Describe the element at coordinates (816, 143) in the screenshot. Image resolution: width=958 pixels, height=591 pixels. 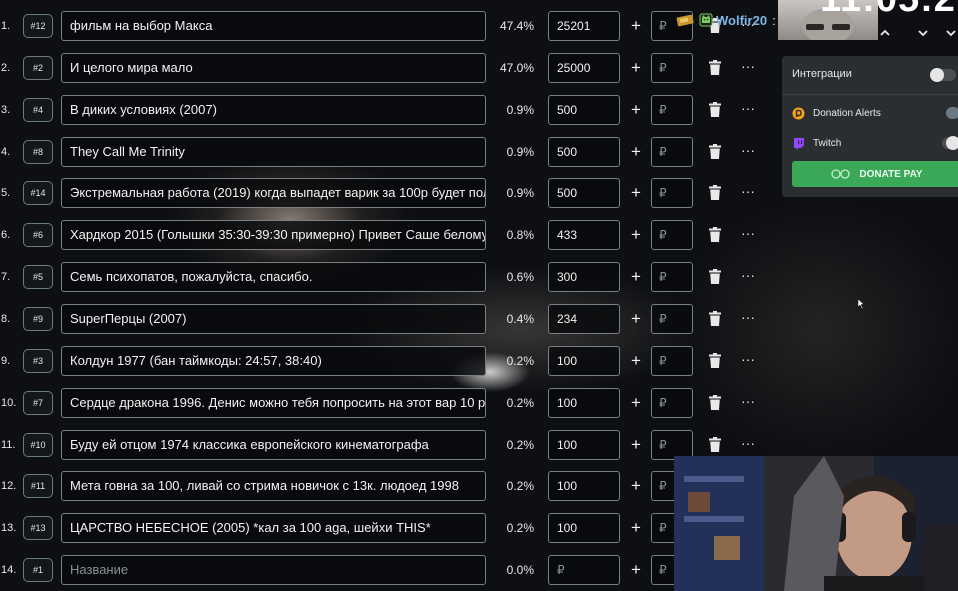
I see `twitch-row: Twitch` at that location.